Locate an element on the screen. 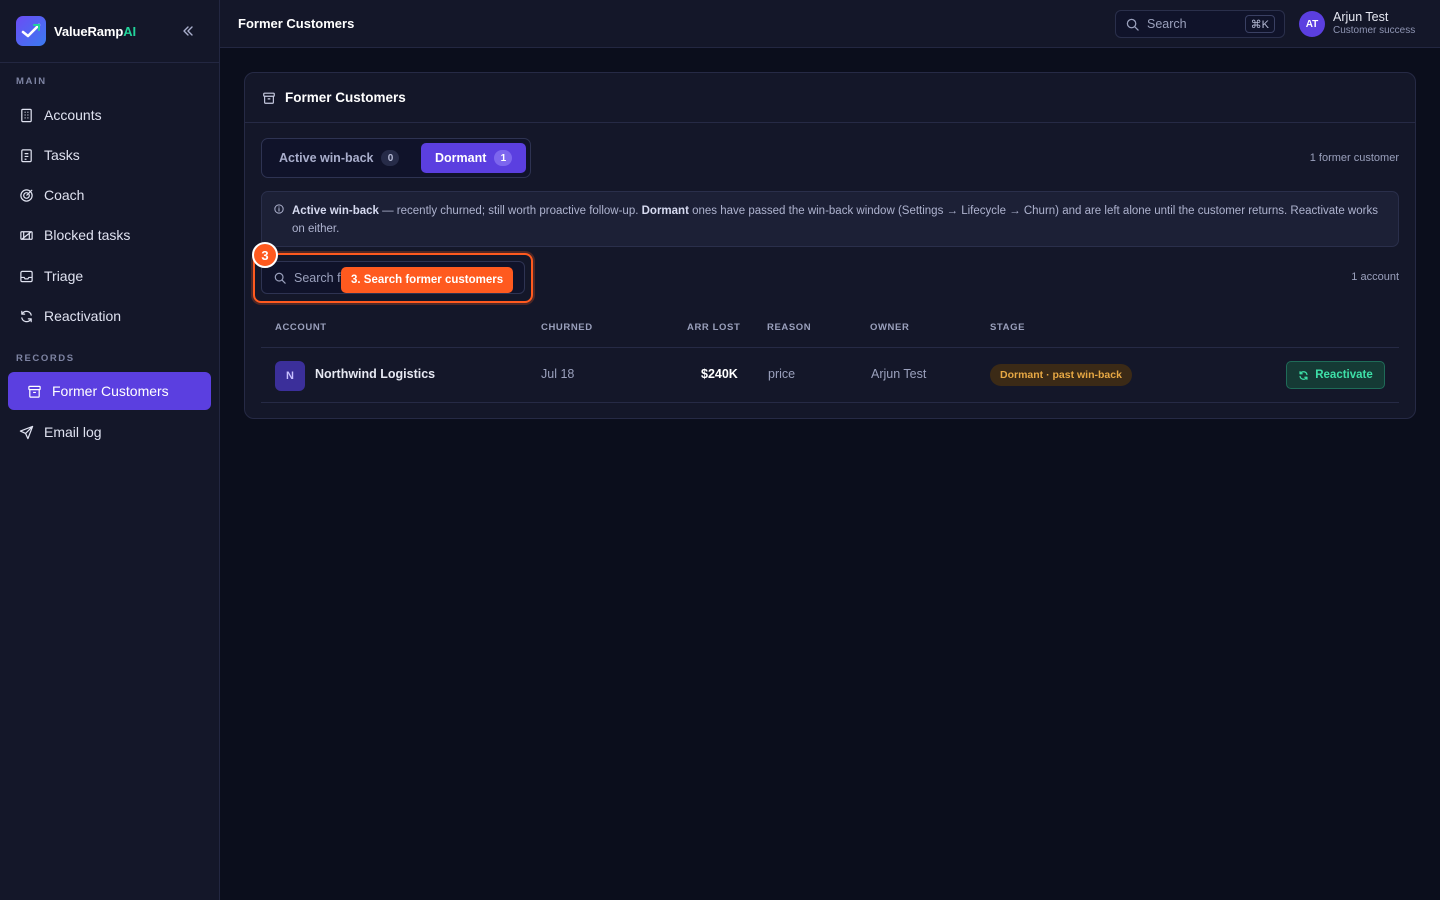  reactivate-button: Reactivate is located at coordinates (1335, 375).